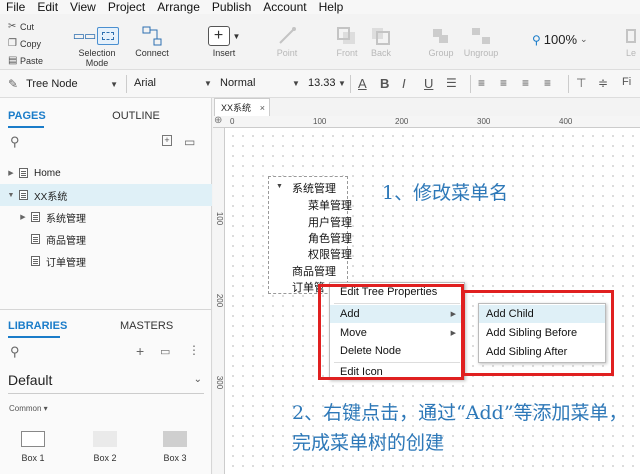 The height and width of the screenshot is (474, 640). What do you see at coordinates (460, 428) in the screenshot?
I see `annotation-step2: 2、右键点击，通过“Add”等添加菜单，完成菜单树的创建` at bounding box center [460, 428].